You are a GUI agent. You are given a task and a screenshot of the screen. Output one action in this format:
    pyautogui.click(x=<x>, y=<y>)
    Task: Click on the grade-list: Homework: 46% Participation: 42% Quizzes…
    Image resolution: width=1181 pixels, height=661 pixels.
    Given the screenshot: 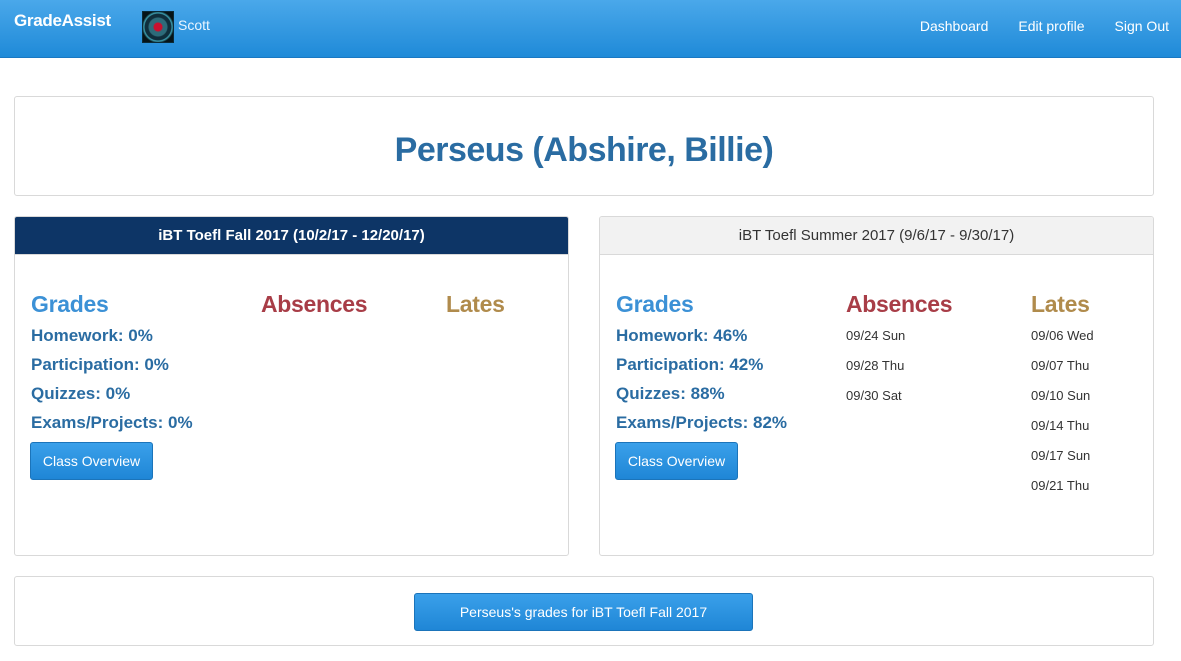 What is the action you would take?
    pyautogui.click(x=701, y=383)
    